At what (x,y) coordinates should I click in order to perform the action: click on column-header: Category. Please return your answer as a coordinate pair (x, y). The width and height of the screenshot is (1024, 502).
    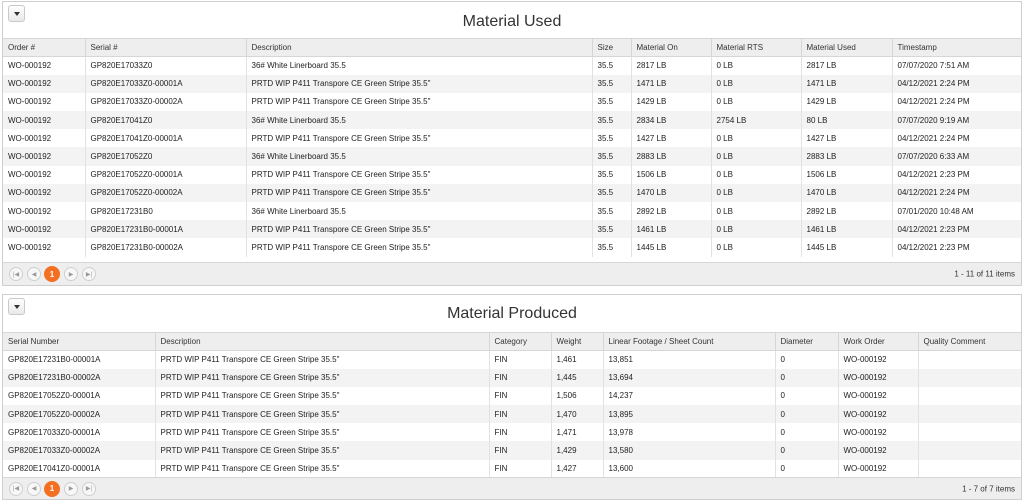
    Looking at the image, I should click on (519, 341).